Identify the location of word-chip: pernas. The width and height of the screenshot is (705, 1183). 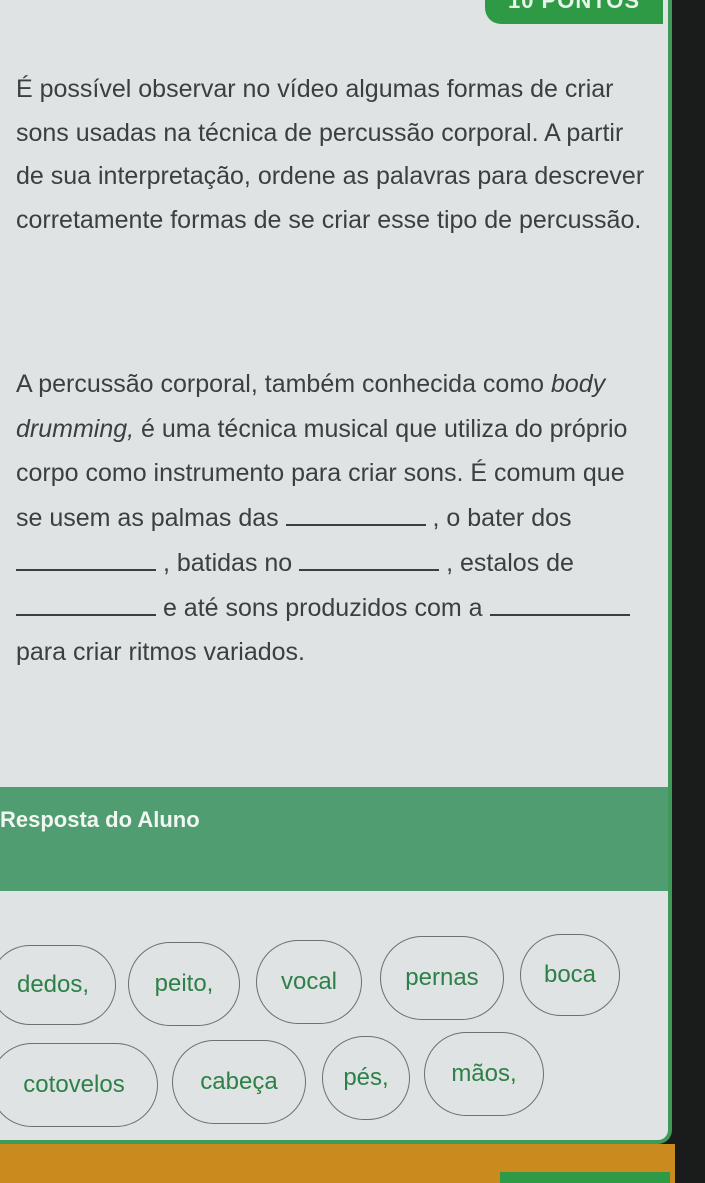
(442, 978).